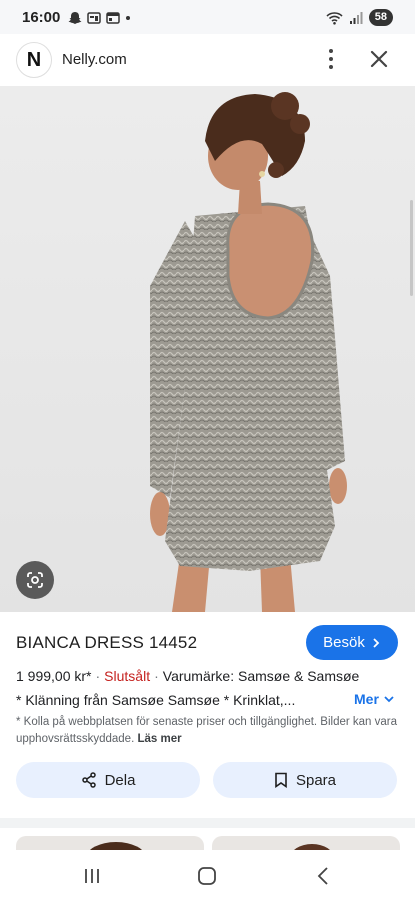 This screenshot has width=415, height=900. I want to click on chevron-down-icon, so click(389, 699).